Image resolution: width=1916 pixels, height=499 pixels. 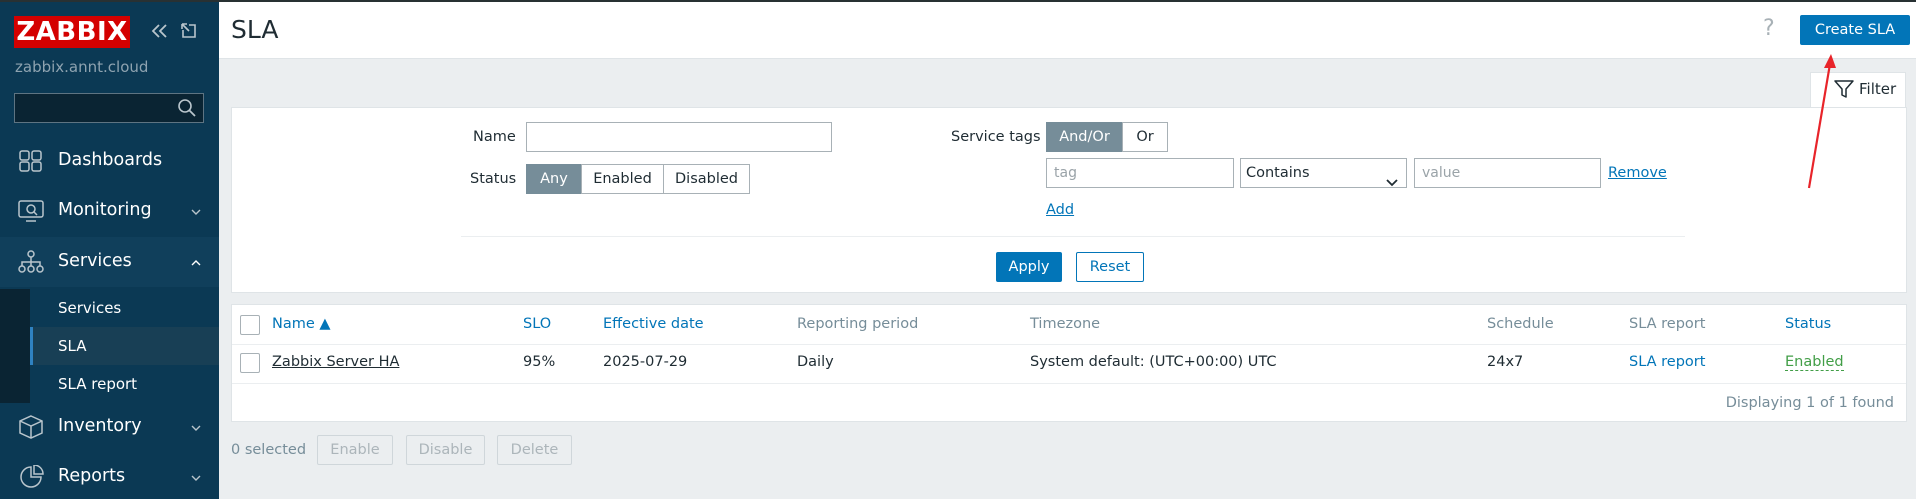 I want to click on nav-inventory: Inventory, so click(x=109, y=427).